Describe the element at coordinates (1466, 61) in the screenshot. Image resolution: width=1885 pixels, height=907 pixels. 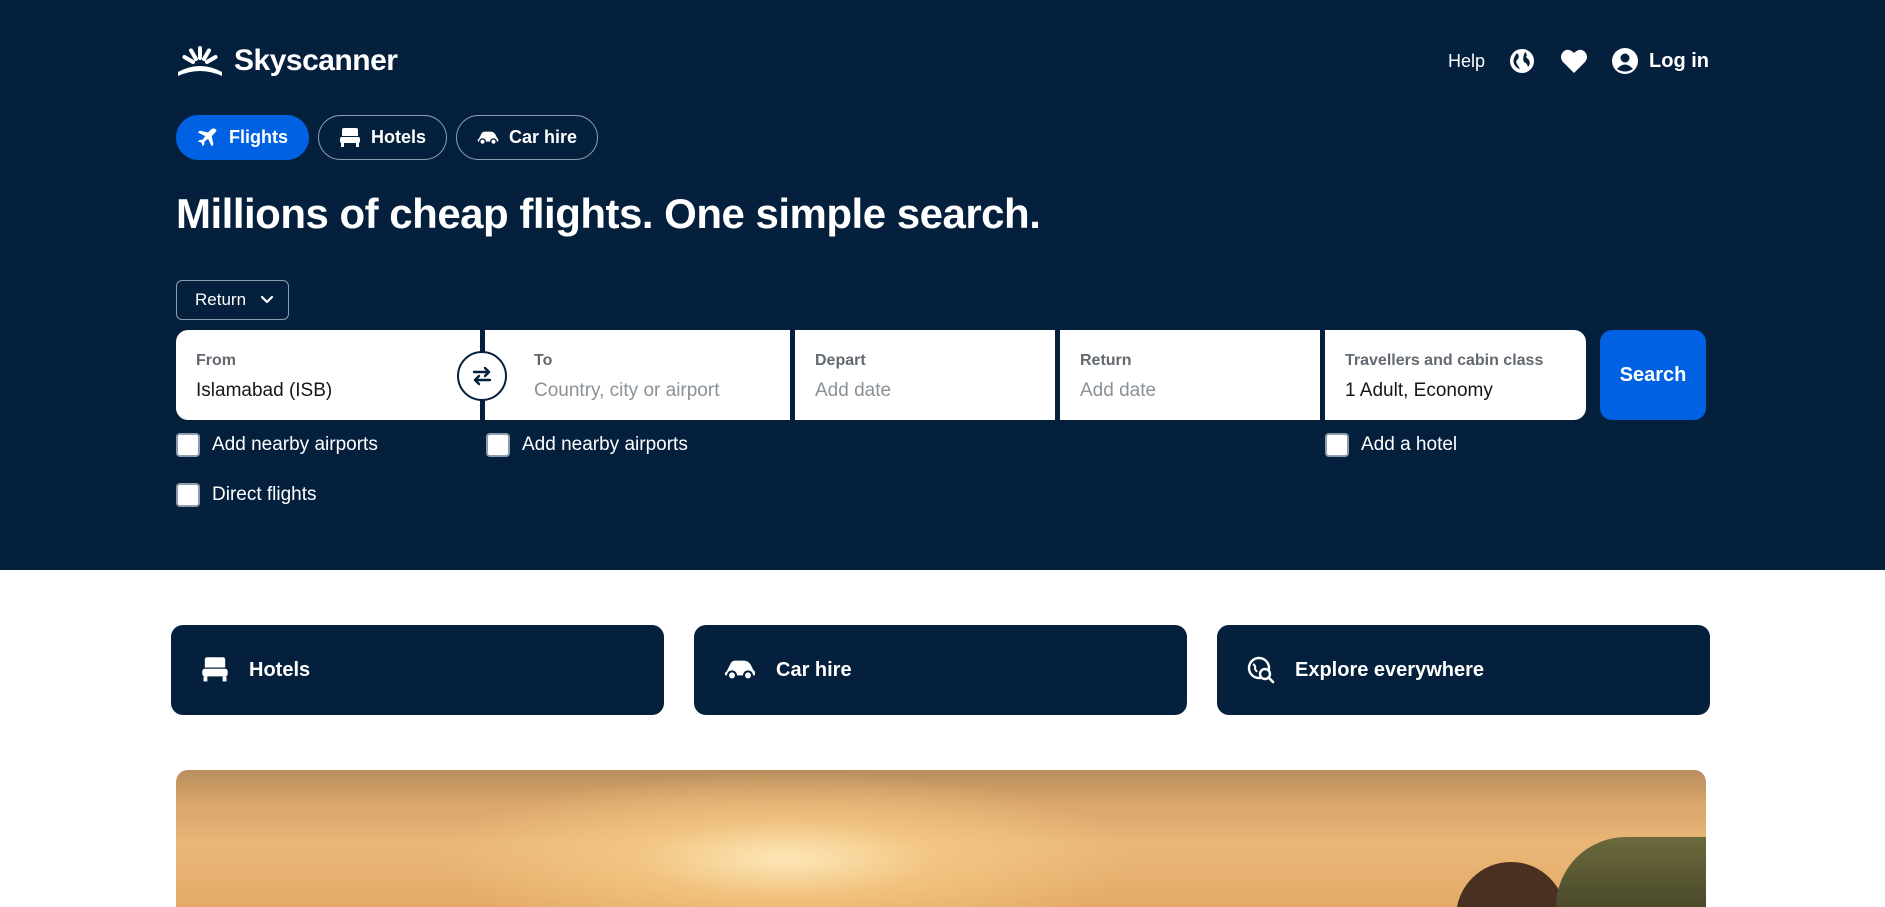
I see `help-link: Help` at that location.